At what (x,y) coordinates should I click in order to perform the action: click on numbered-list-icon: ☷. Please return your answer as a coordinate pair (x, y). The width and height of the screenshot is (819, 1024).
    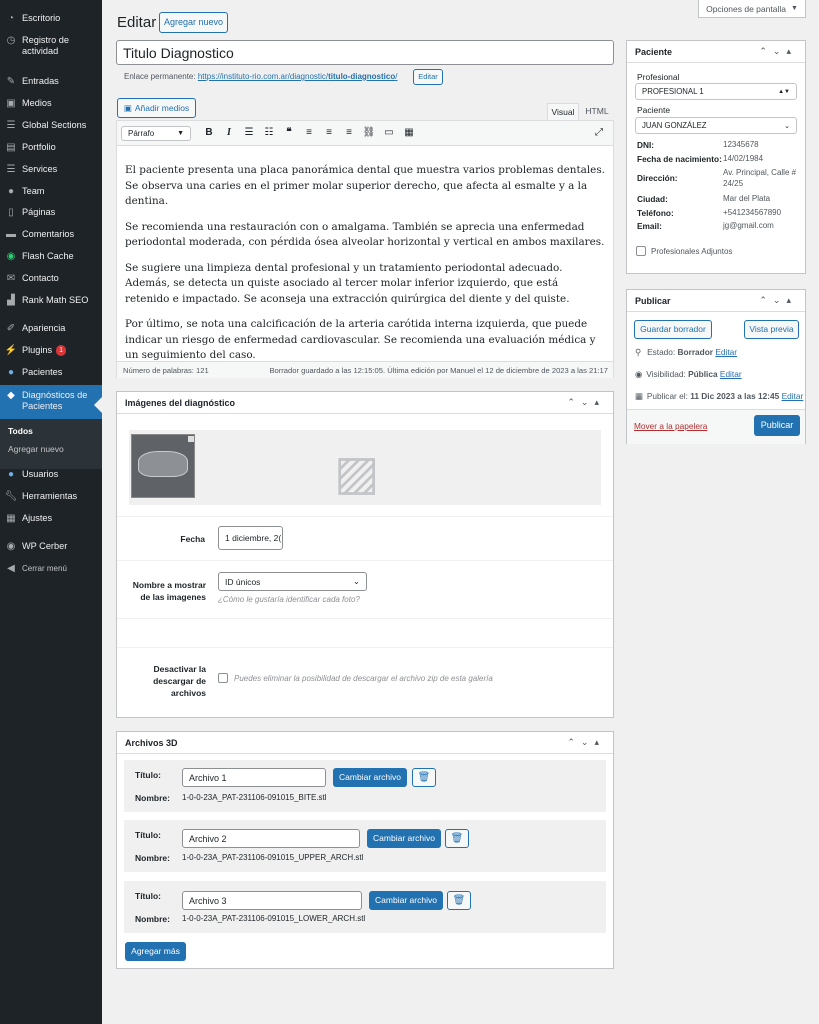
    Looking at the image, I should click on (269, 132).